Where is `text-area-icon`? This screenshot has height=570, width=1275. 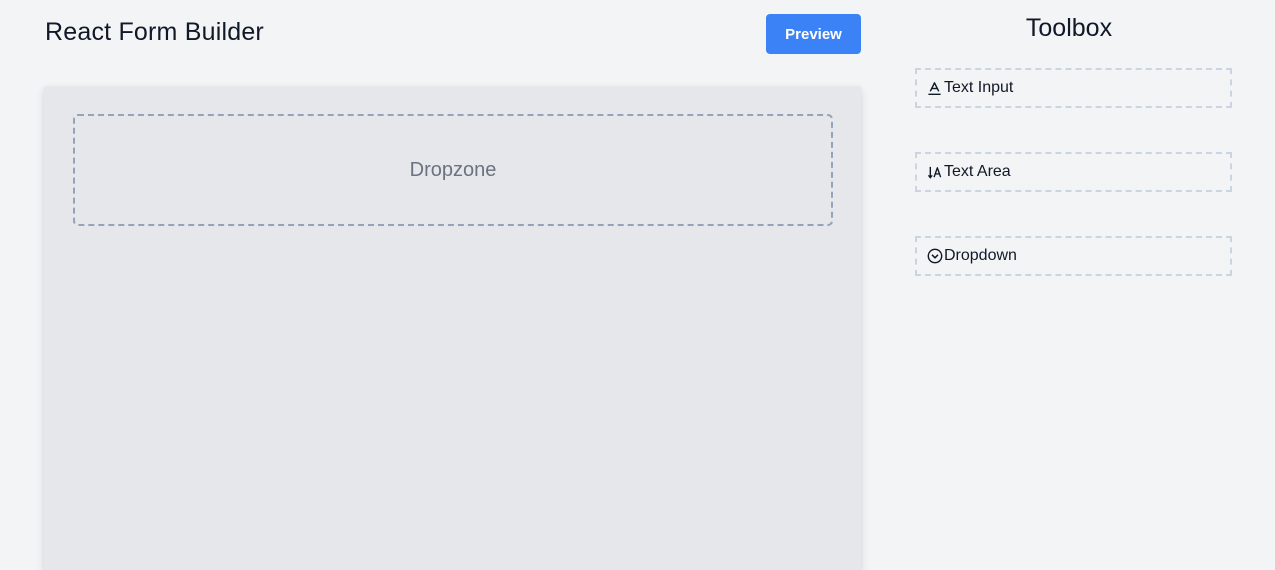
text-area-icon is located at coordinates (934, 172).